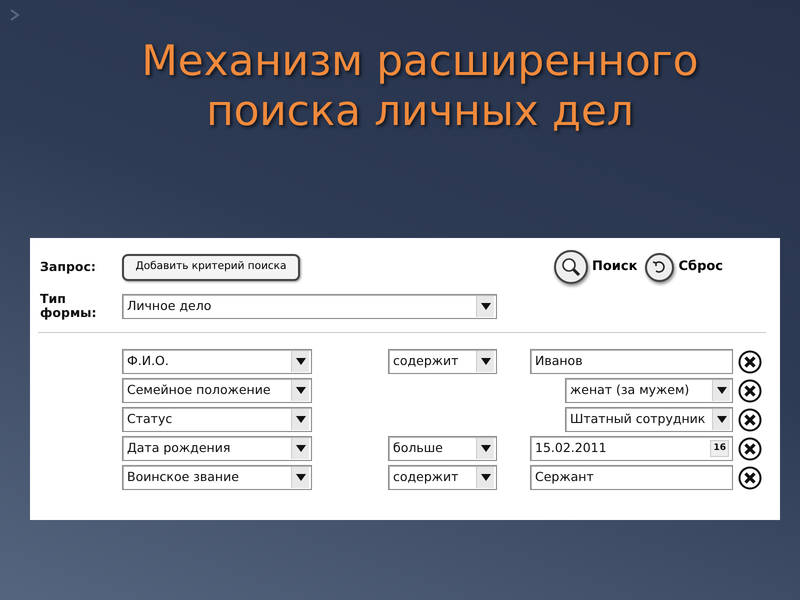  I want to click on undo-icon, so click(660, 267).